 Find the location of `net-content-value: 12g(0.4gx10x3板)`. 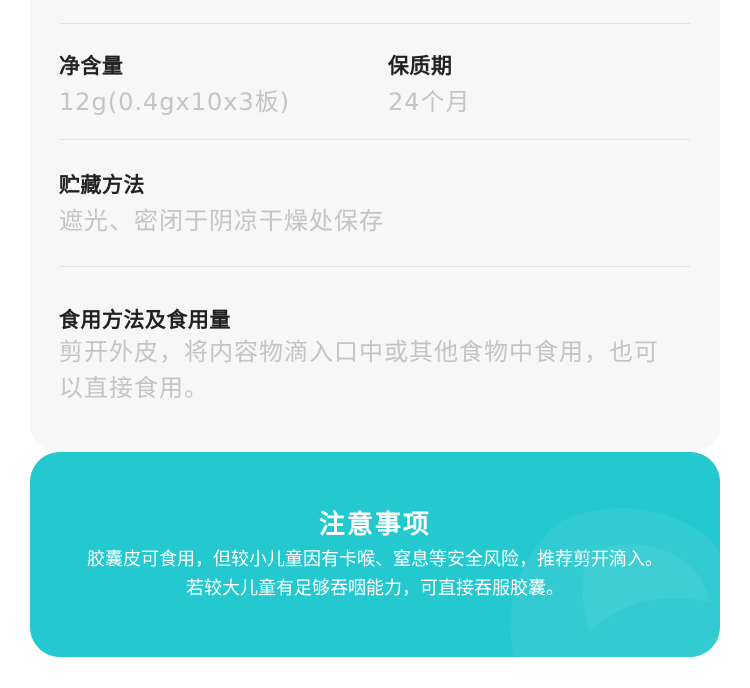

net-content-value: 12g(0.4gx10x3板) is located at coordinates (175, 102).